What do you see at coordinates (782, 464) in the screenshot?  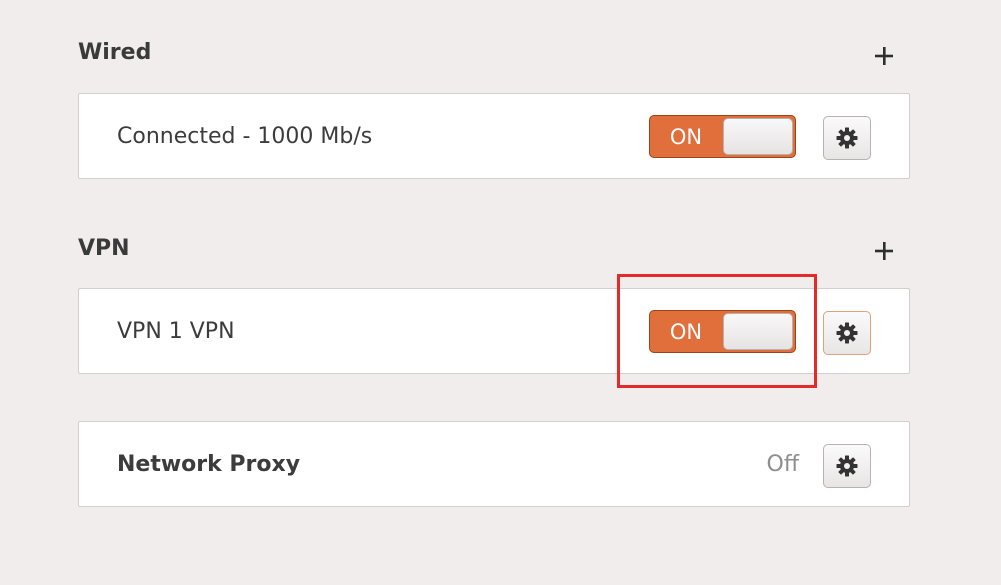 I see `network-proxy-status: Off` at bounding box center [782, 464].